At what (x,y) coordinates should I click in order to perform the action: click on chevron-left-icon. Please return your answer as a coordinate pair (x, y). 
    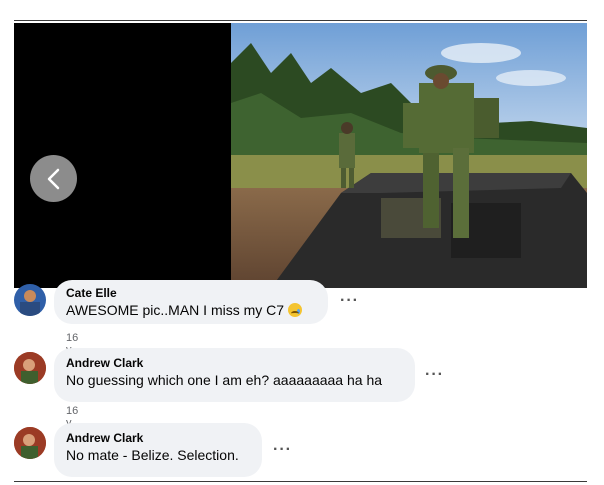
    Looking at the image, I should click on (53, 178).